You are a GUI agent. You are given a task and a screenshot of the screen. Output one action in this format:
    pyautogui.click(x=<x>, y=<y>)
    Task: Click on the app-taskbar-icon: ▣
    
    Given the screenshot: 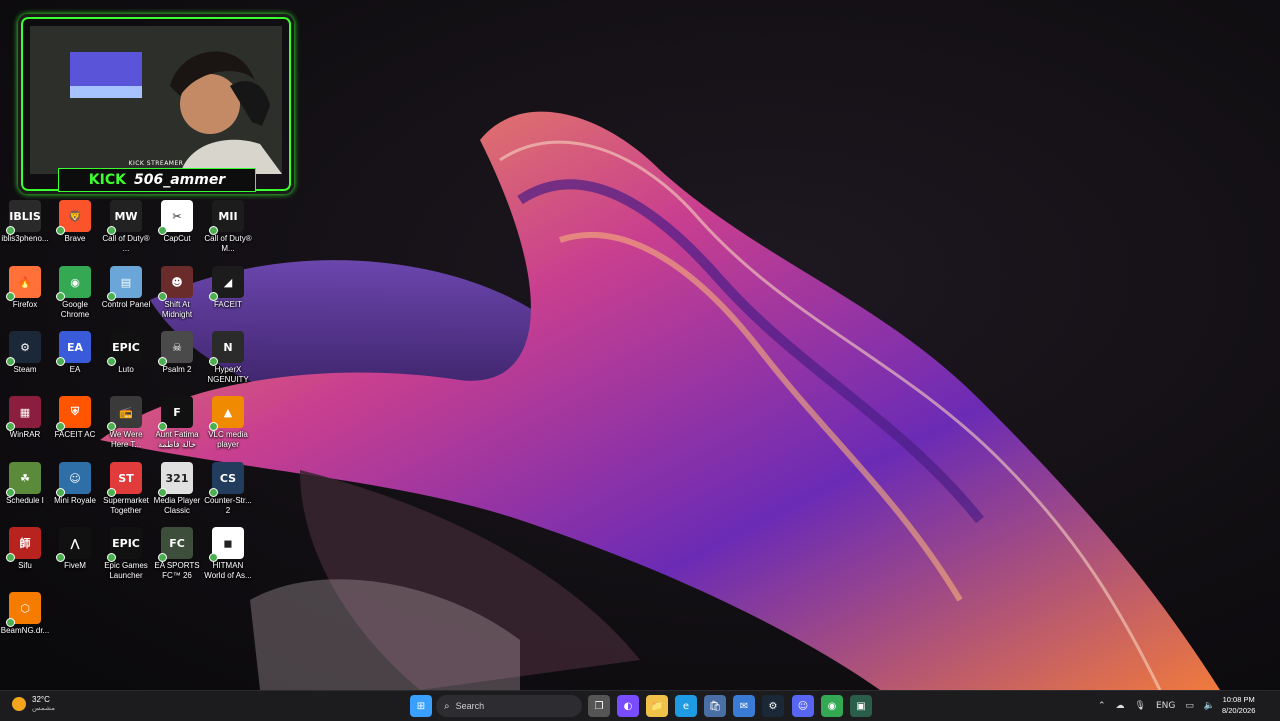 What is the action you would take?
    pyautogui.click(x=861, y=706)
    